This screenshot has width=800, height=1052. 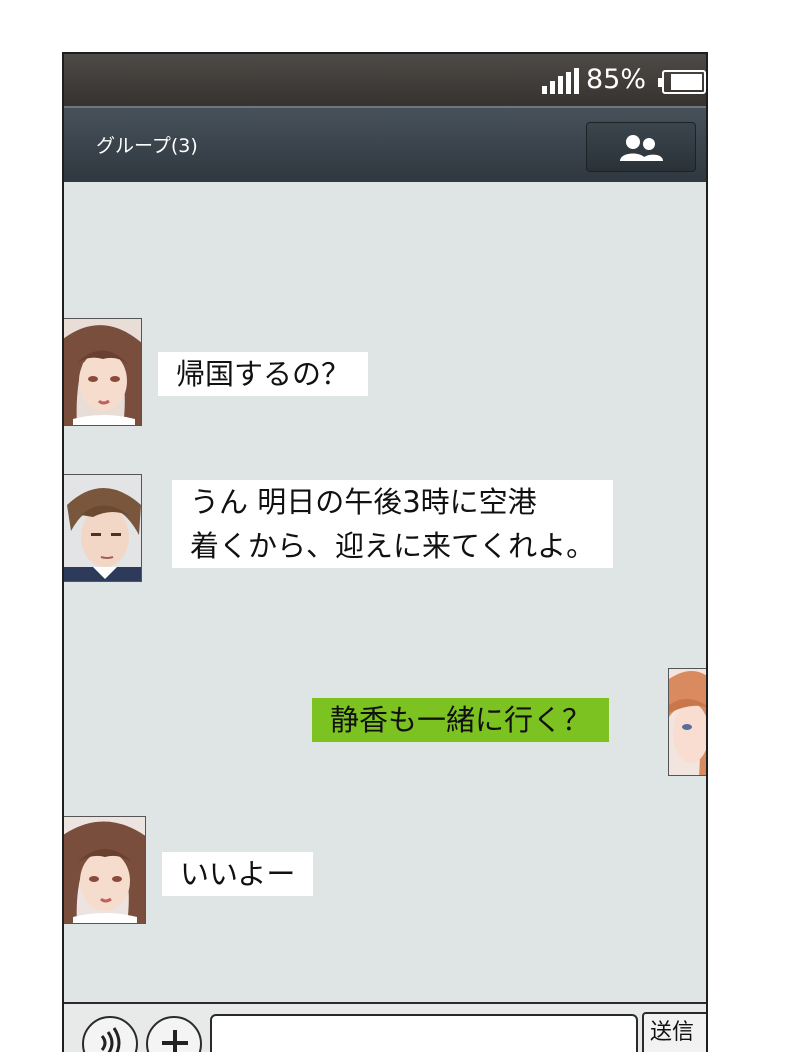 I want to click on people-icon, so click(x=641, y=148).